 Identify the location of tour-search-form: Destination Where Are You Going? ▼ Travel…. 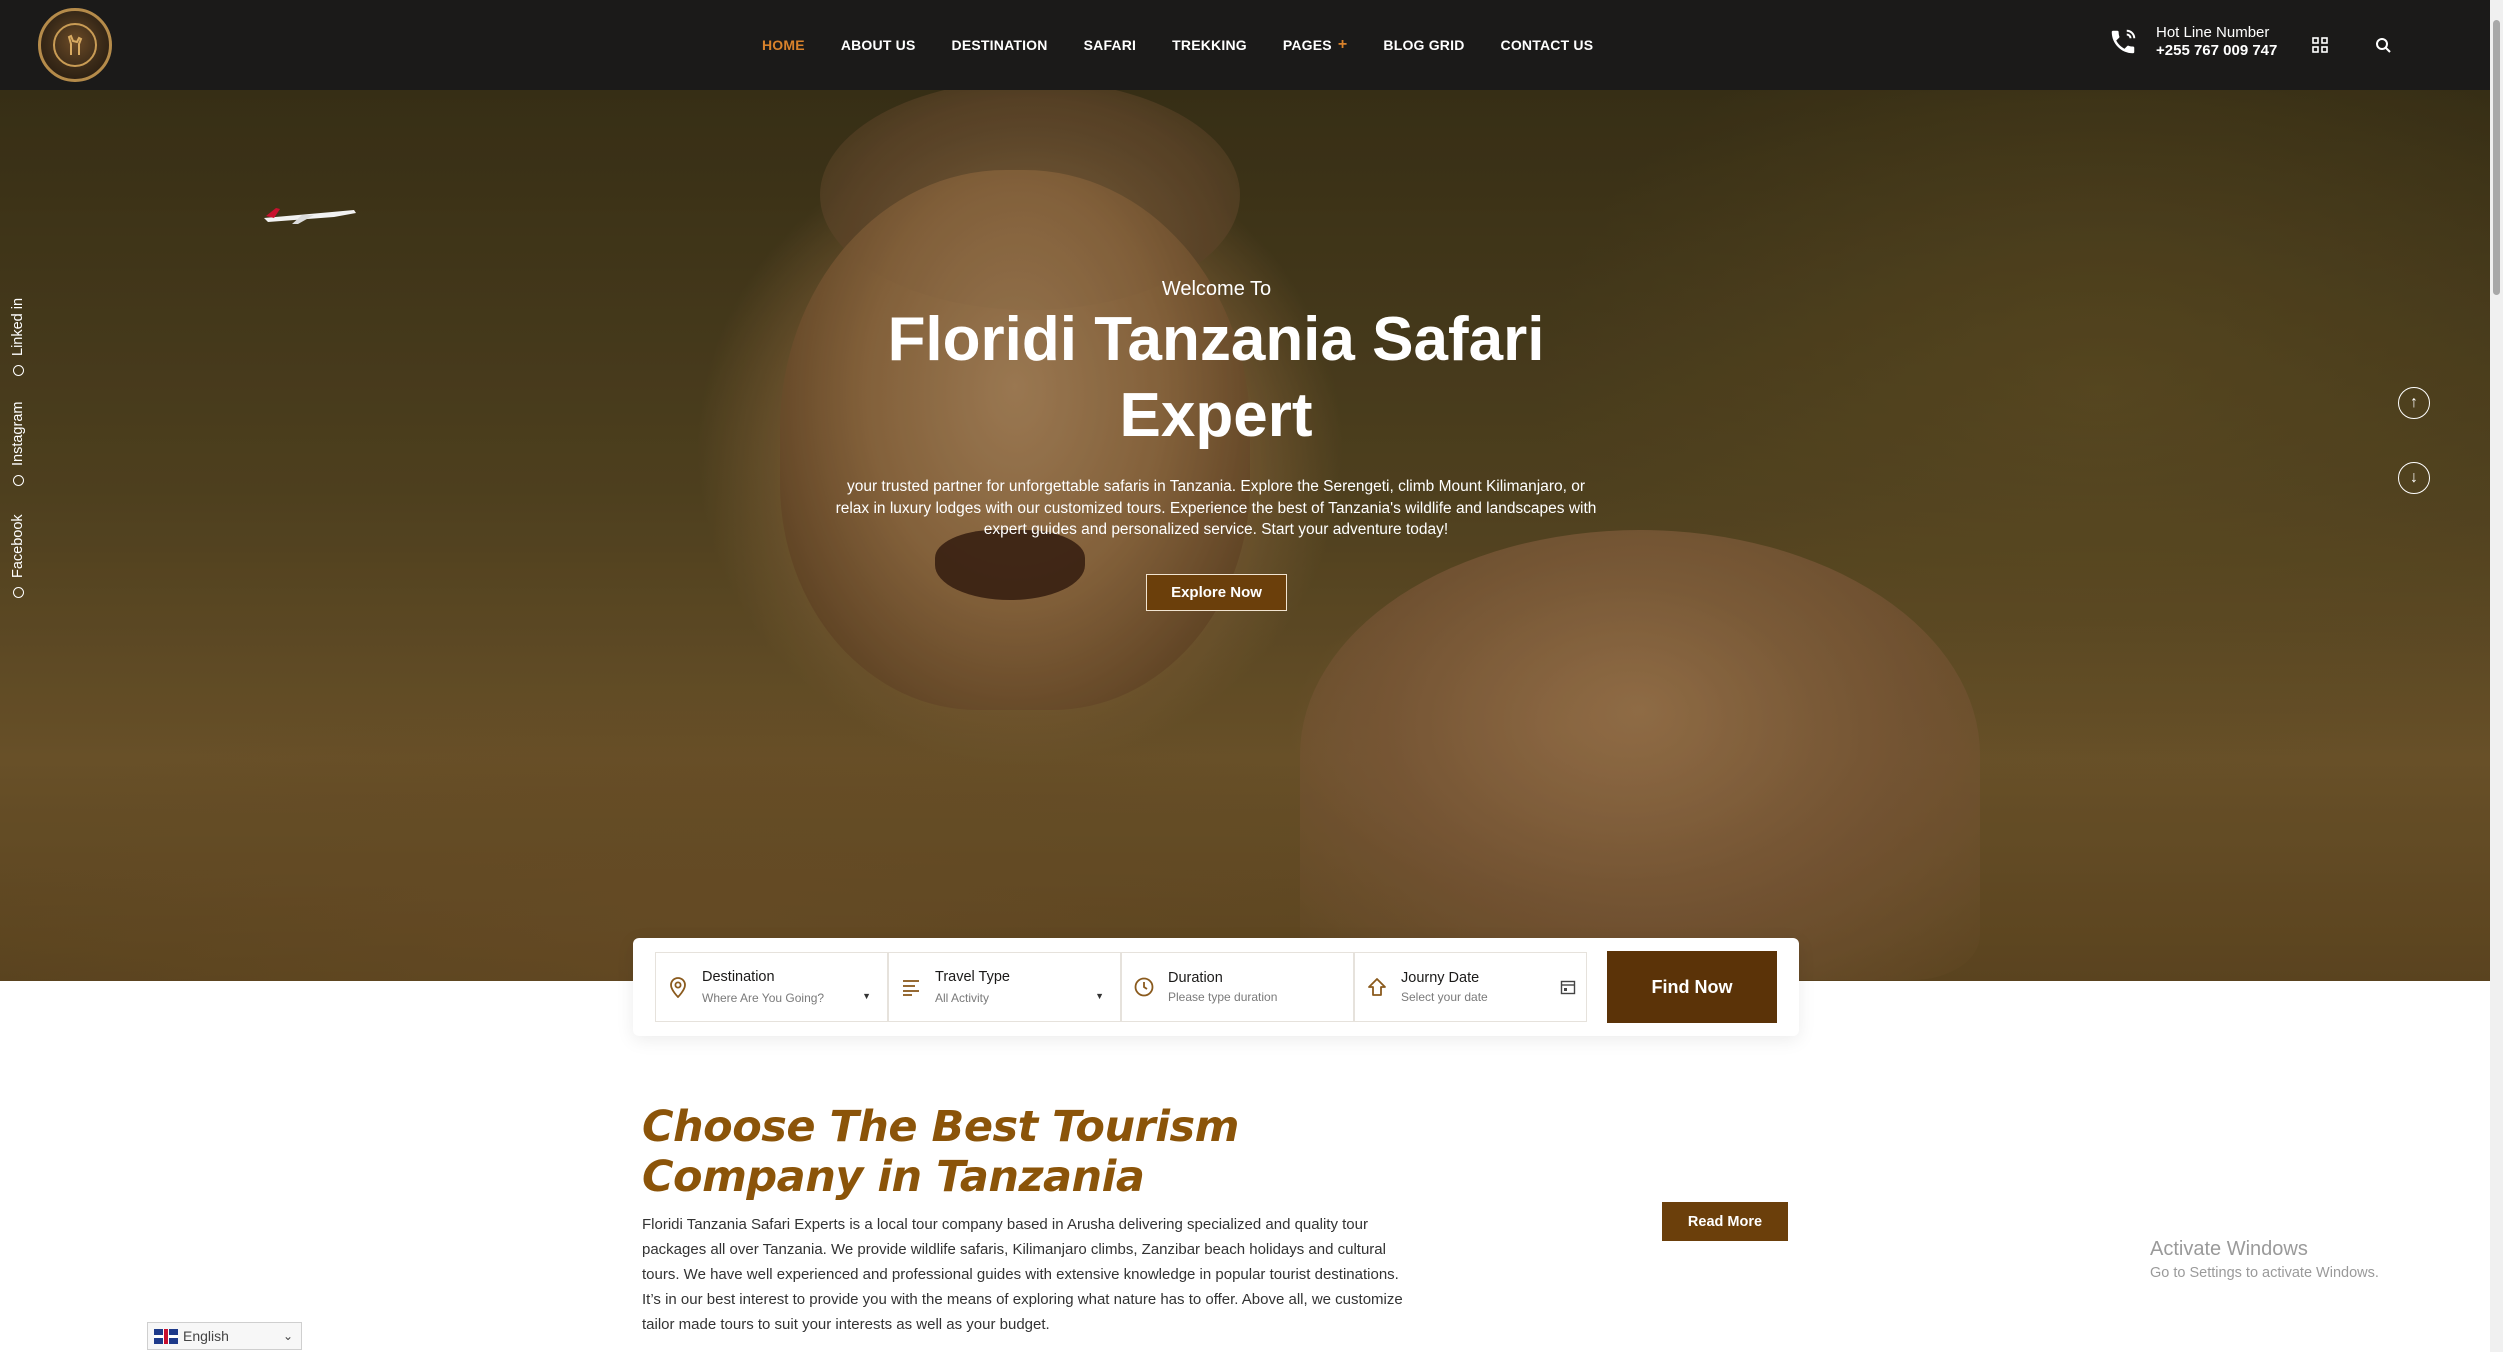
(1216, 987).